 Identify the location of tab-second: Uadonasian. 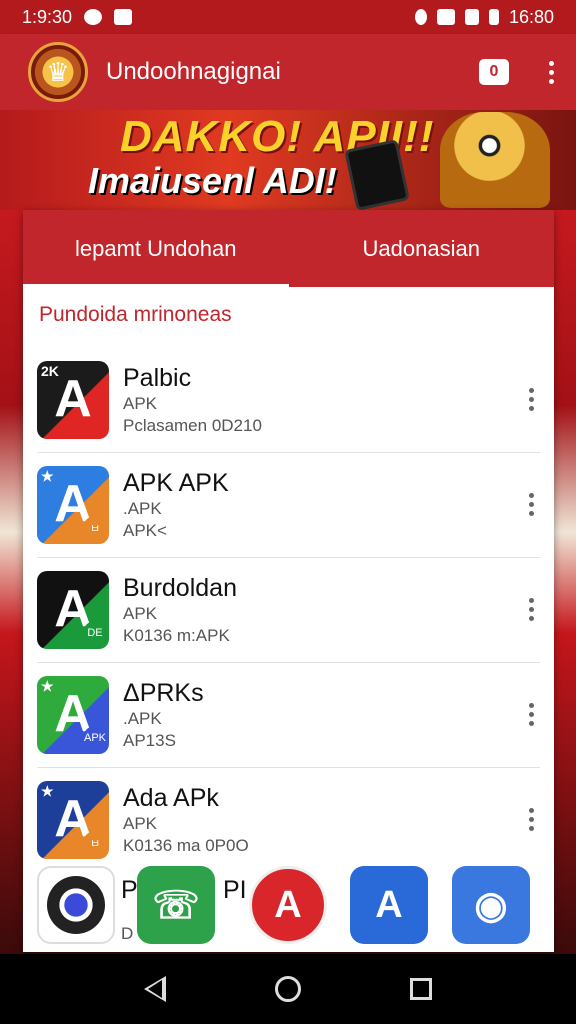
(422, 248).